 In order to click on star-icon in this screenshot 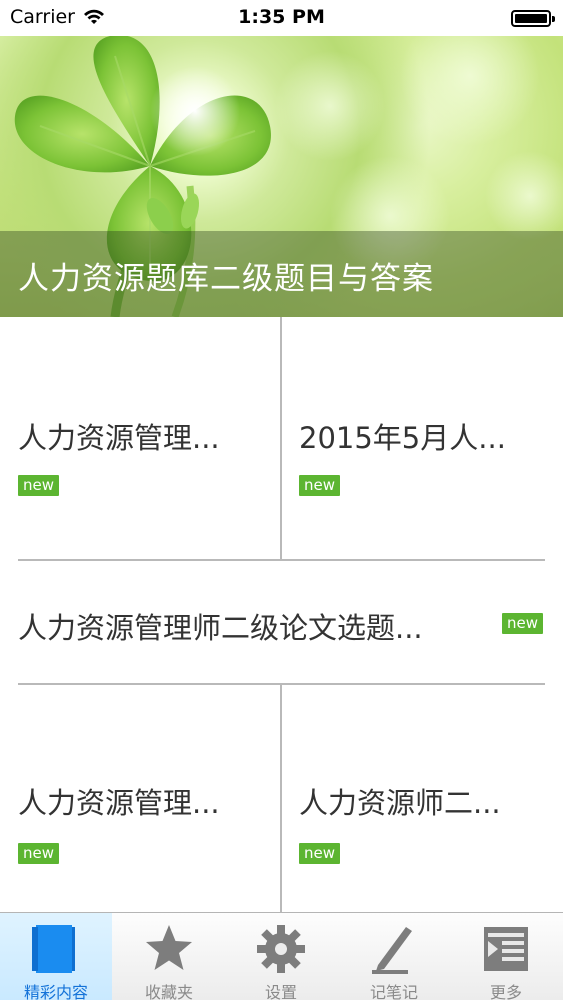, I will do `click(169, 947)`.